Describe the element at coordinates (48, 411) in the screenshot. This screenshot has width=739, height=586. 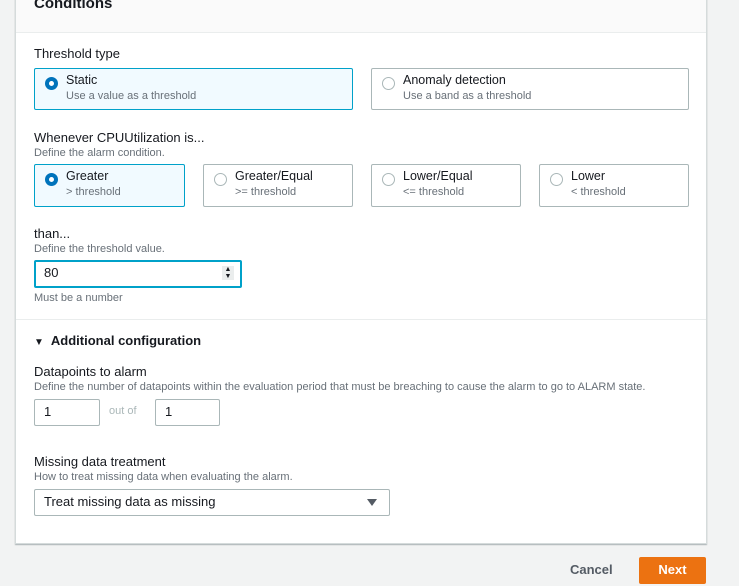
I see `datapoints-to-alarm-value: 1` at that location.